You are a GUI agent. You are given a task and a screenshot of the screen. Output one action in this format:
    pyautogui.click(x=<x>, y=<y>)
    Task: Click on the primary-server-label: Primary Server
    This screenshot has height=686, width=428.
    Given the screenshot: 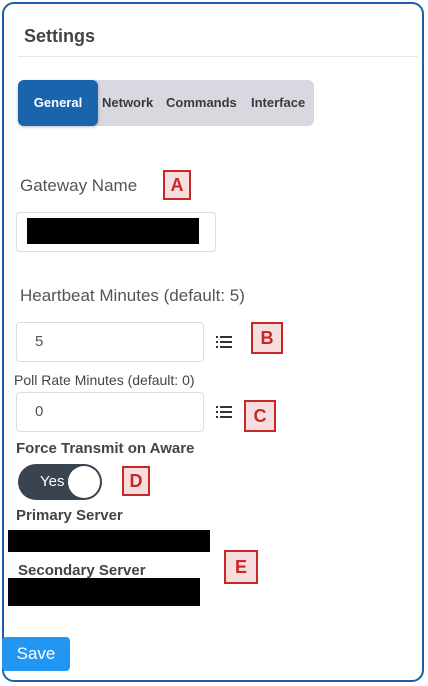 What is the action you would take?
    pyautogui.click(x=69, y=515)
    